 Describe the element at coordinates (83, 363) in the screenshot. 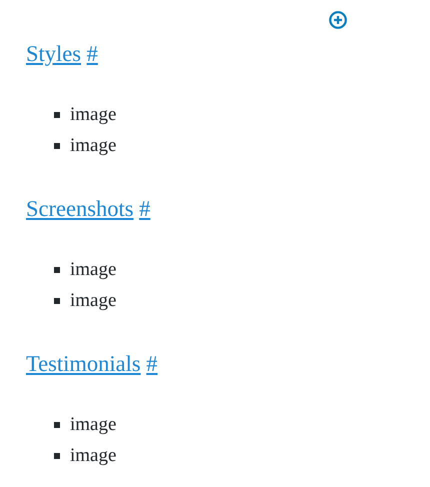

I see `section-heading-link: Testimonials` at that location.